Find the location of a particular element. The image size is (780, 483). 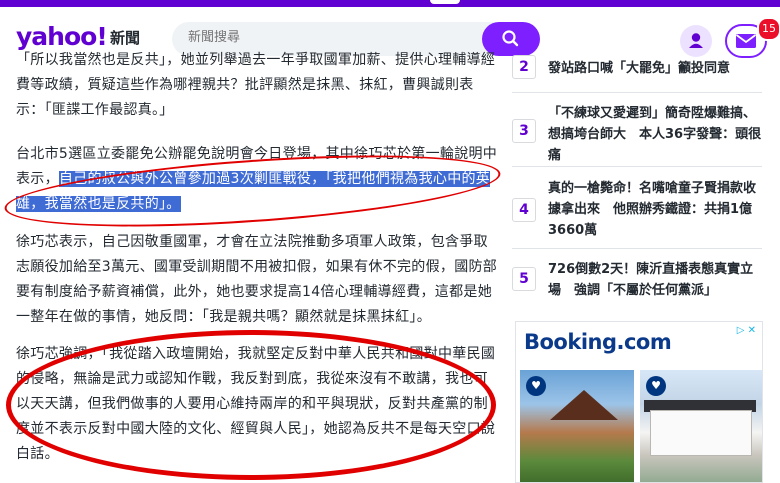

user-icon is located at coordinates (696, 40).